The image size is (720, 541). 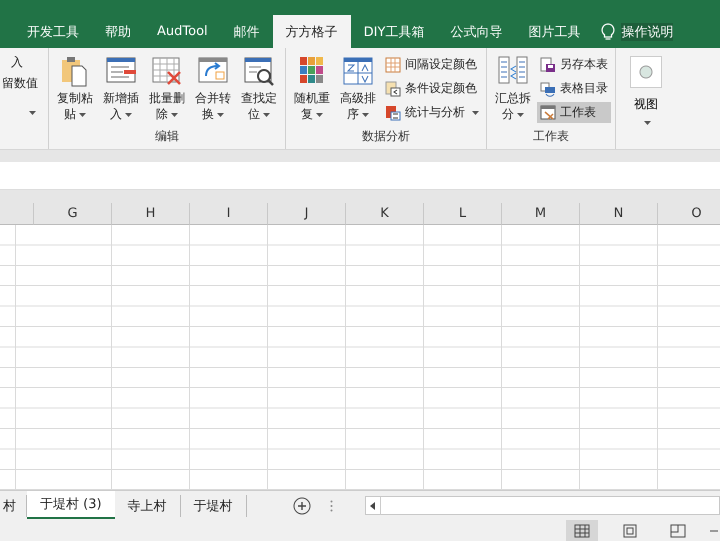 What do you see at coordinates (182, 31) in the screenshot?
I see `ribbon-tab: AudTool` at bounding box center [182, 31].